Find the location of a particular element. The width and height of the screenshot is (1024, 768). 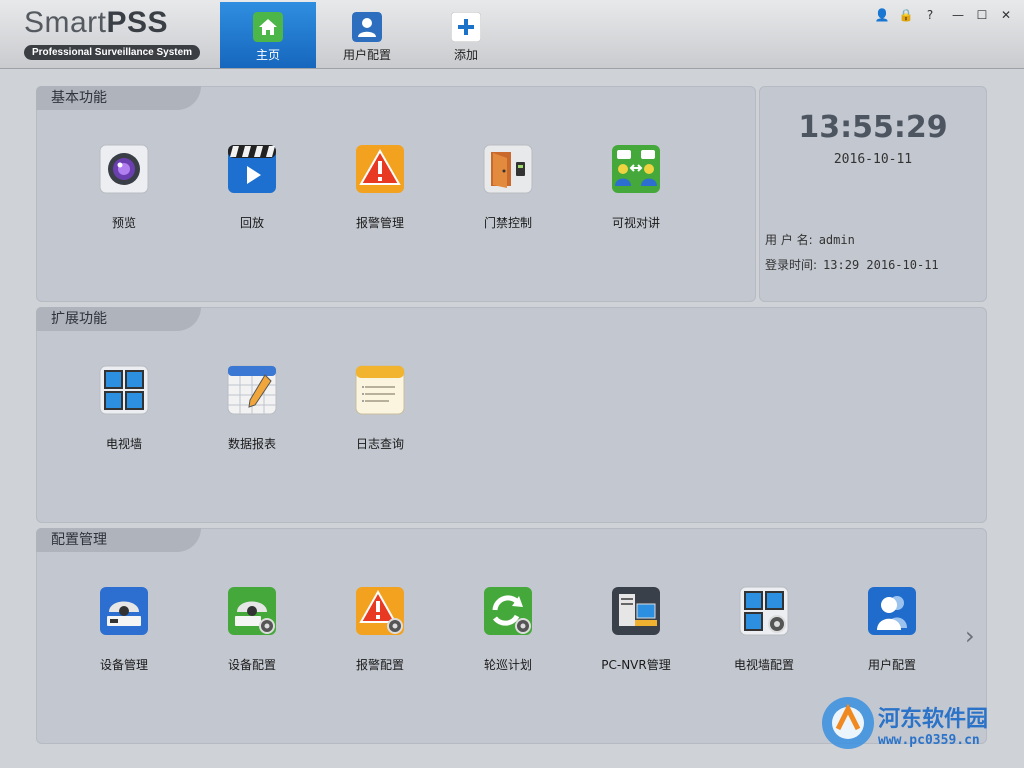

account-button: 👤 is located at coordinates (882, 15).